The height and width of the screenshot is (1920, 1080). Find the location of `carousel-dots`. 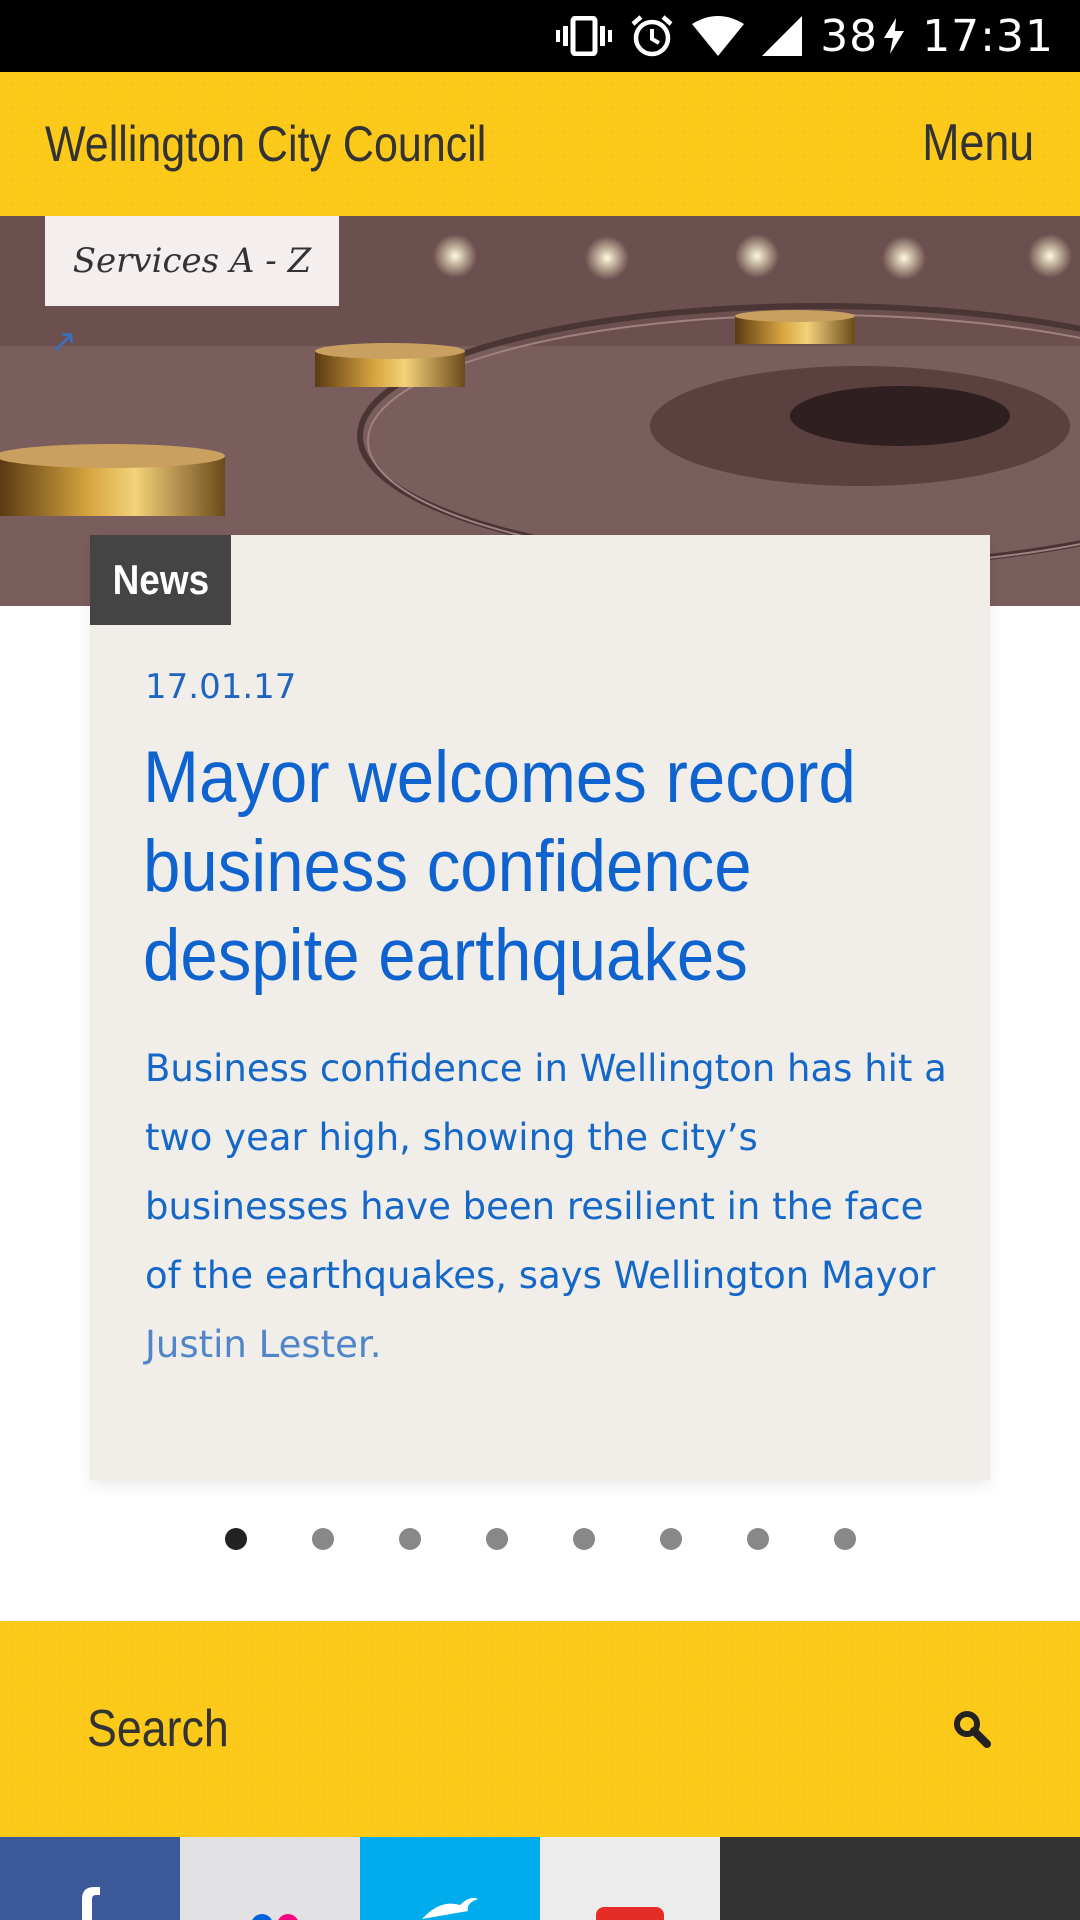

carousel-dots is located at coordinates (540, 1539).